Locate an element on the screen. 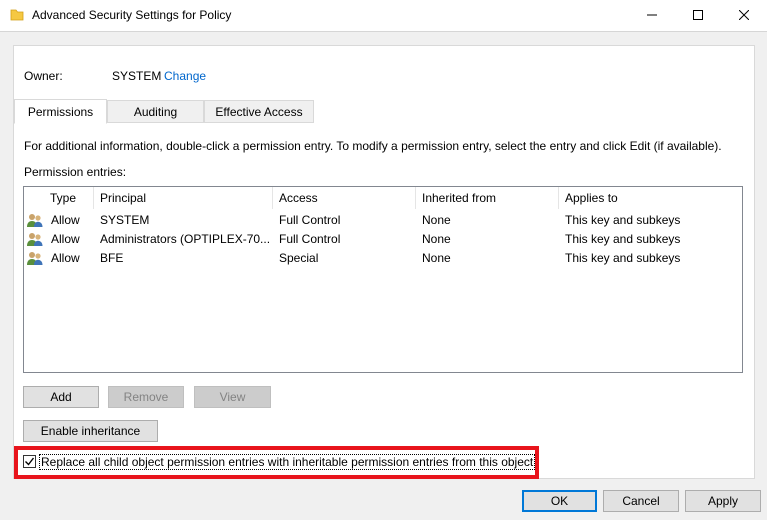 The image size is (767, 520). column-header-principal: Principal is located at coordinates (183, 198).